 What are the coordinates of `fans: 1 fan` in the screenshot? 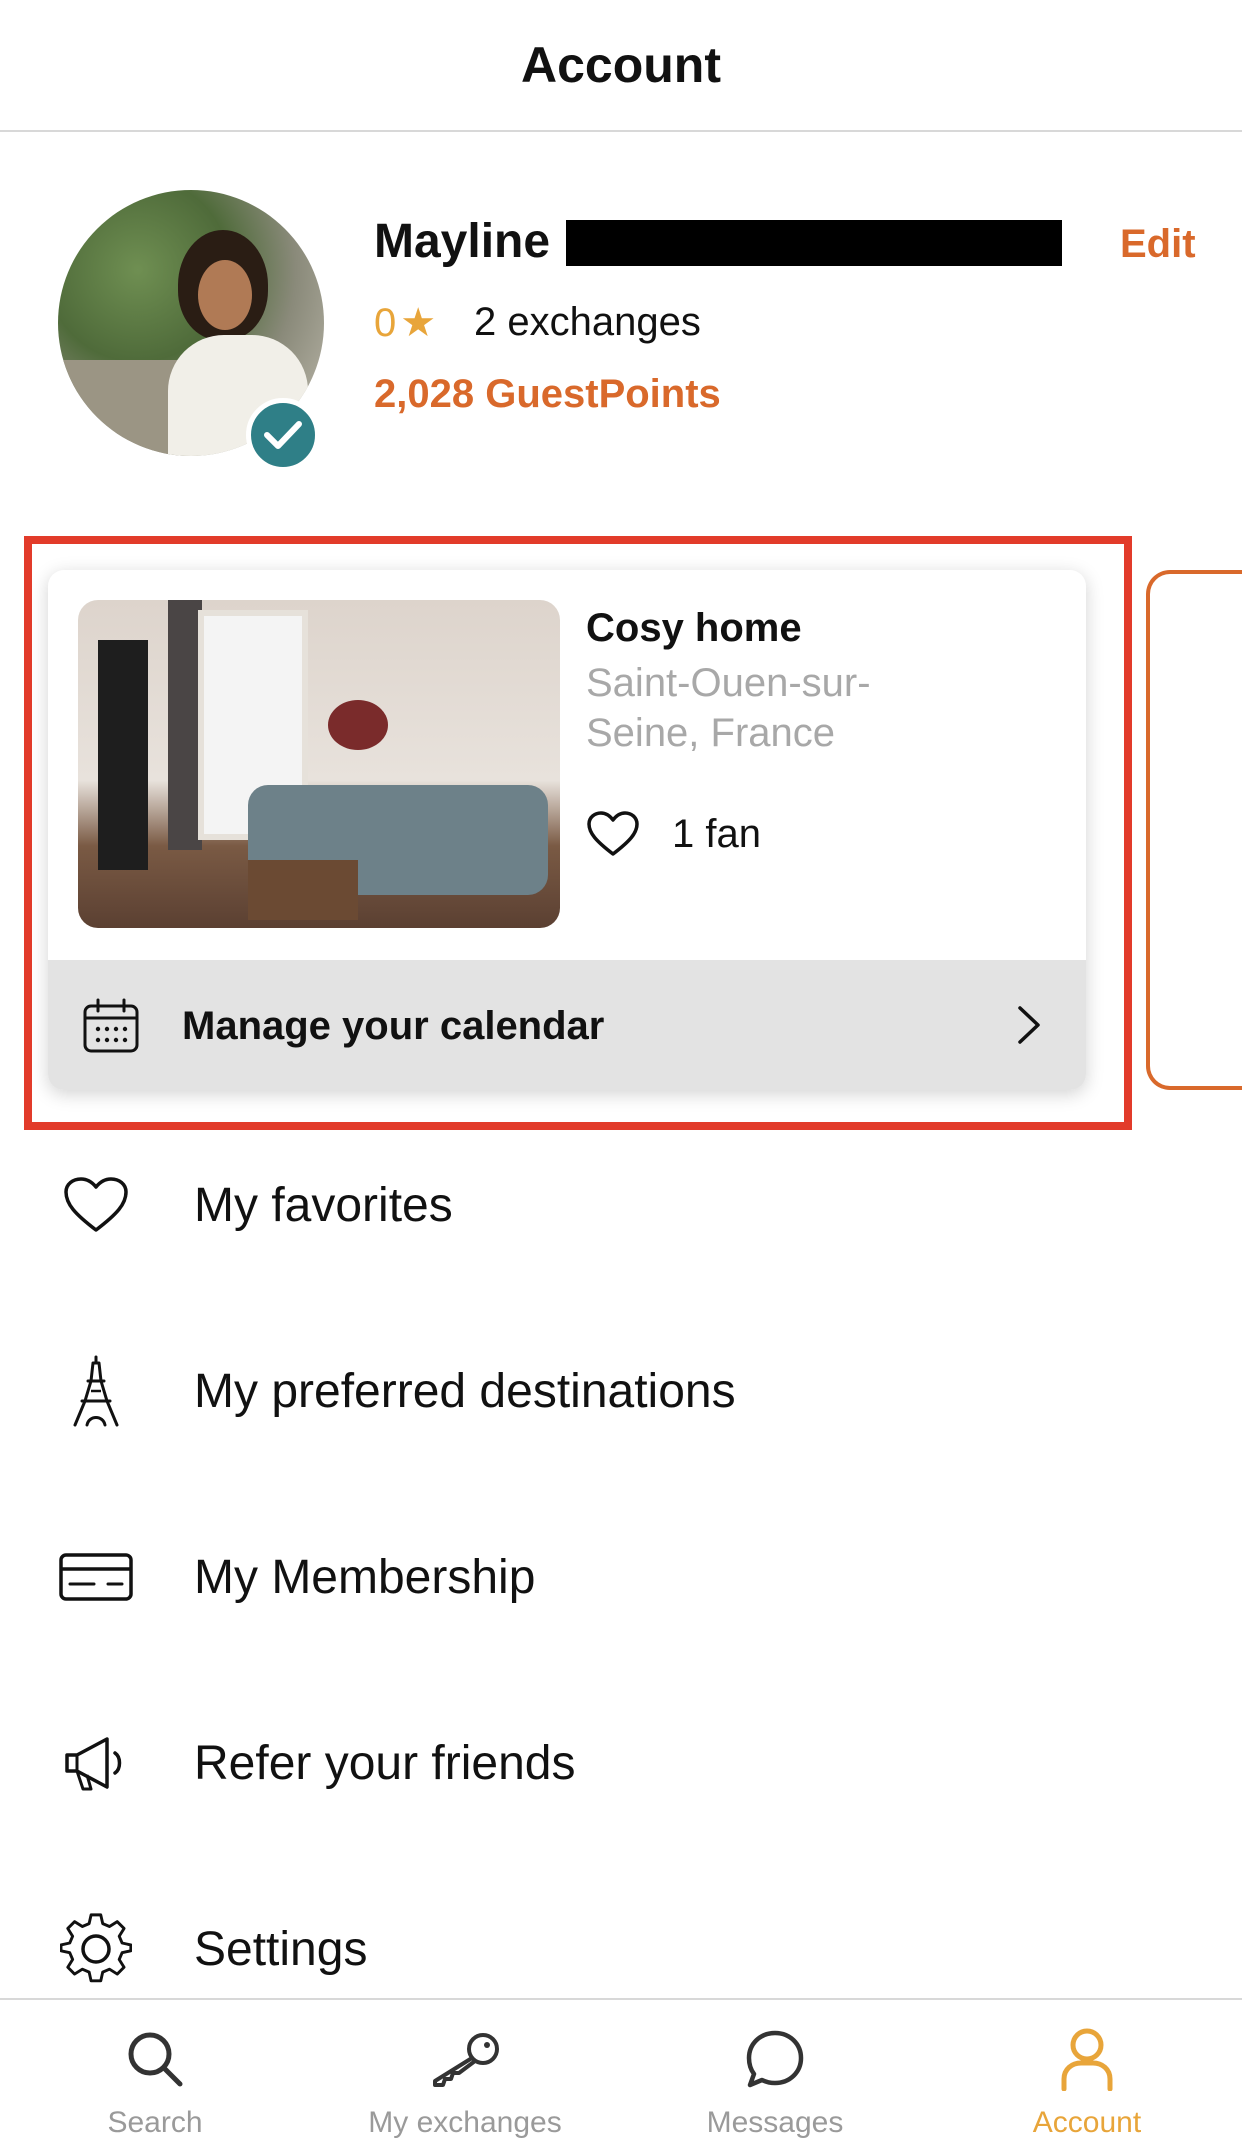 It's located at (673, 834).